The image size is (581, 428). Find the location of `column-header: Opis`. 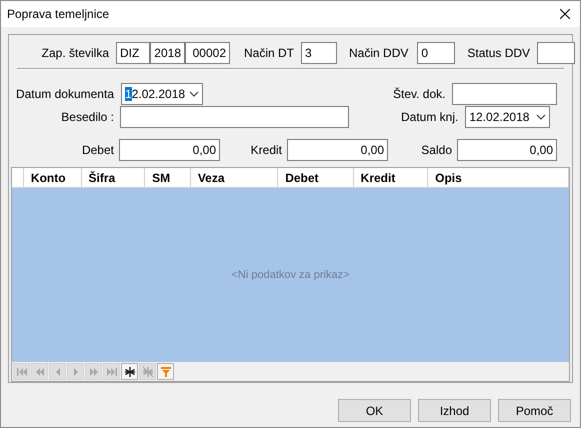

column-header: Opis is located at coordinates (499, 177).